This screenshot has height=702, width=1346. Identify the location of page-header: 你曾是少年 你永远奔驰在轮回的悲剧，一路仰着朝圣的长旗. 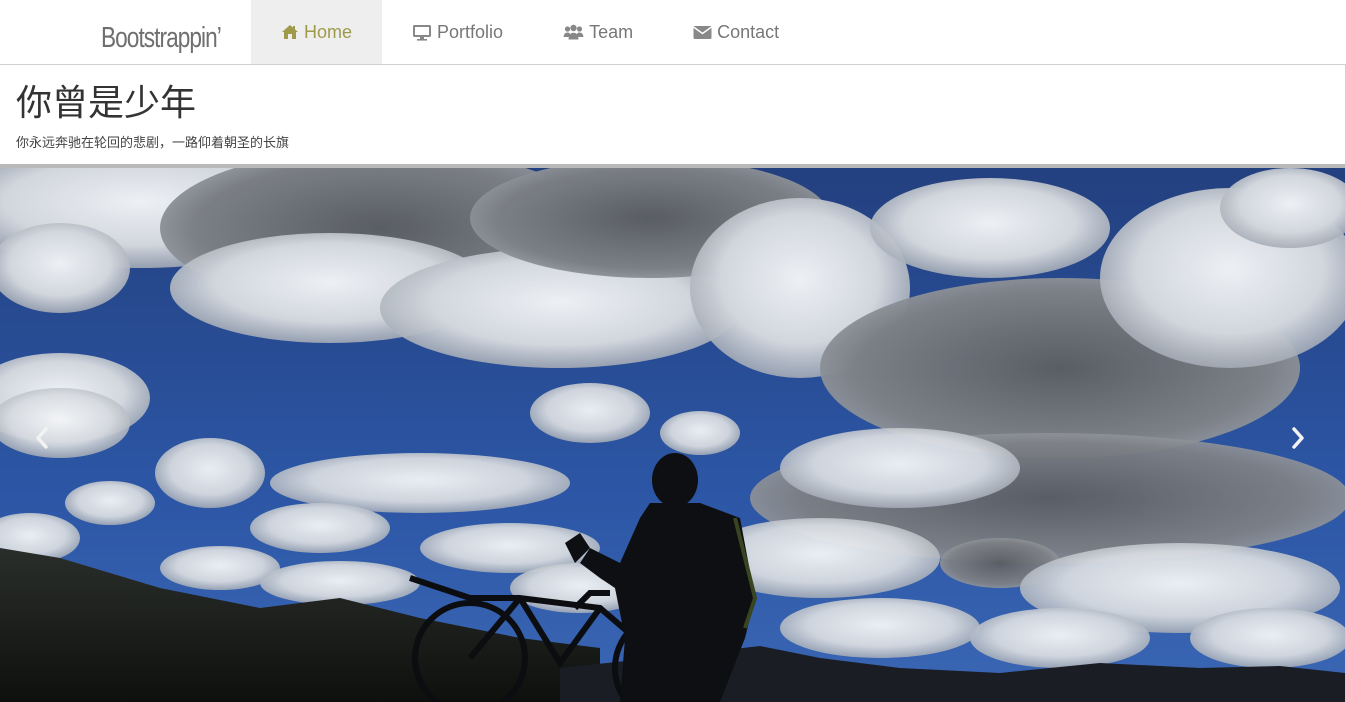
(673, 115).